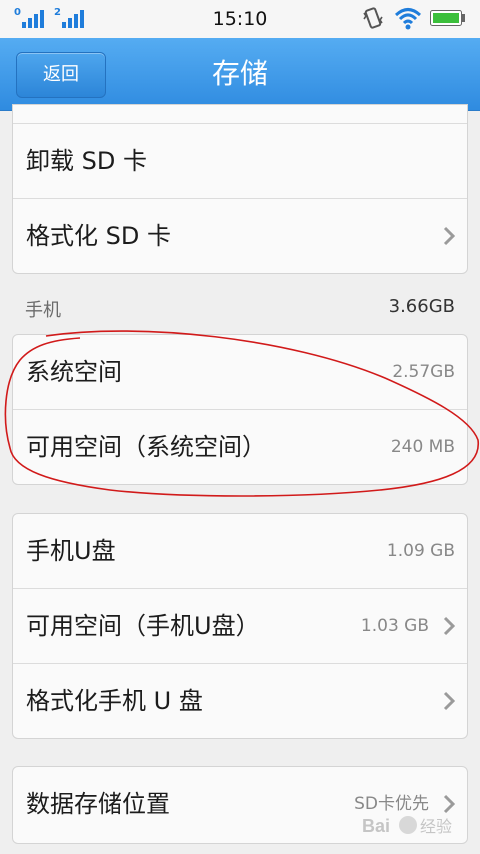  What do you see at coordinates (373, 18) in the screenshot?
I see `vibrate-icon` at bounding box center [373, 18].